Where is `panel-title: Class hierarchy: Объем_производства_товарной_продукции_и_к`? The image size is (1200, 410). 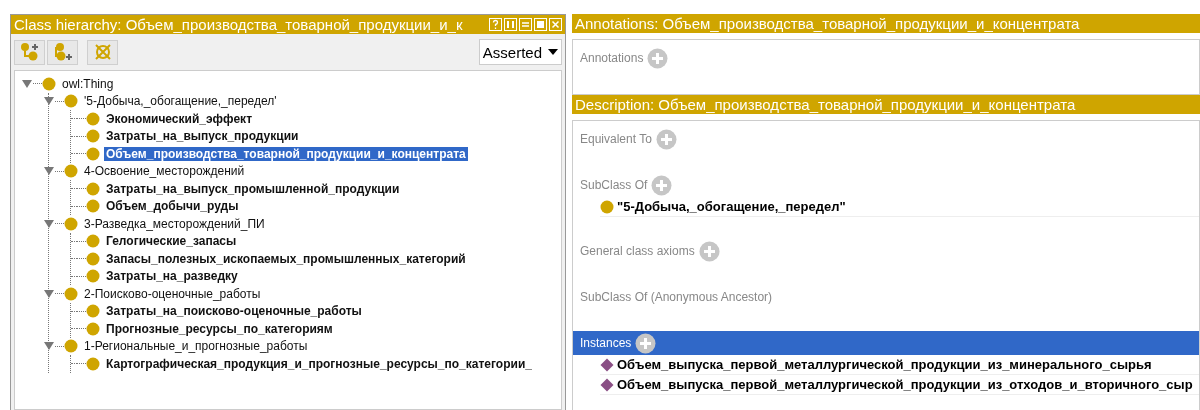 panel-title: Class hierarchy: Объем_производства_товарной_продукции_и_к is located at coordinates (239, 24).